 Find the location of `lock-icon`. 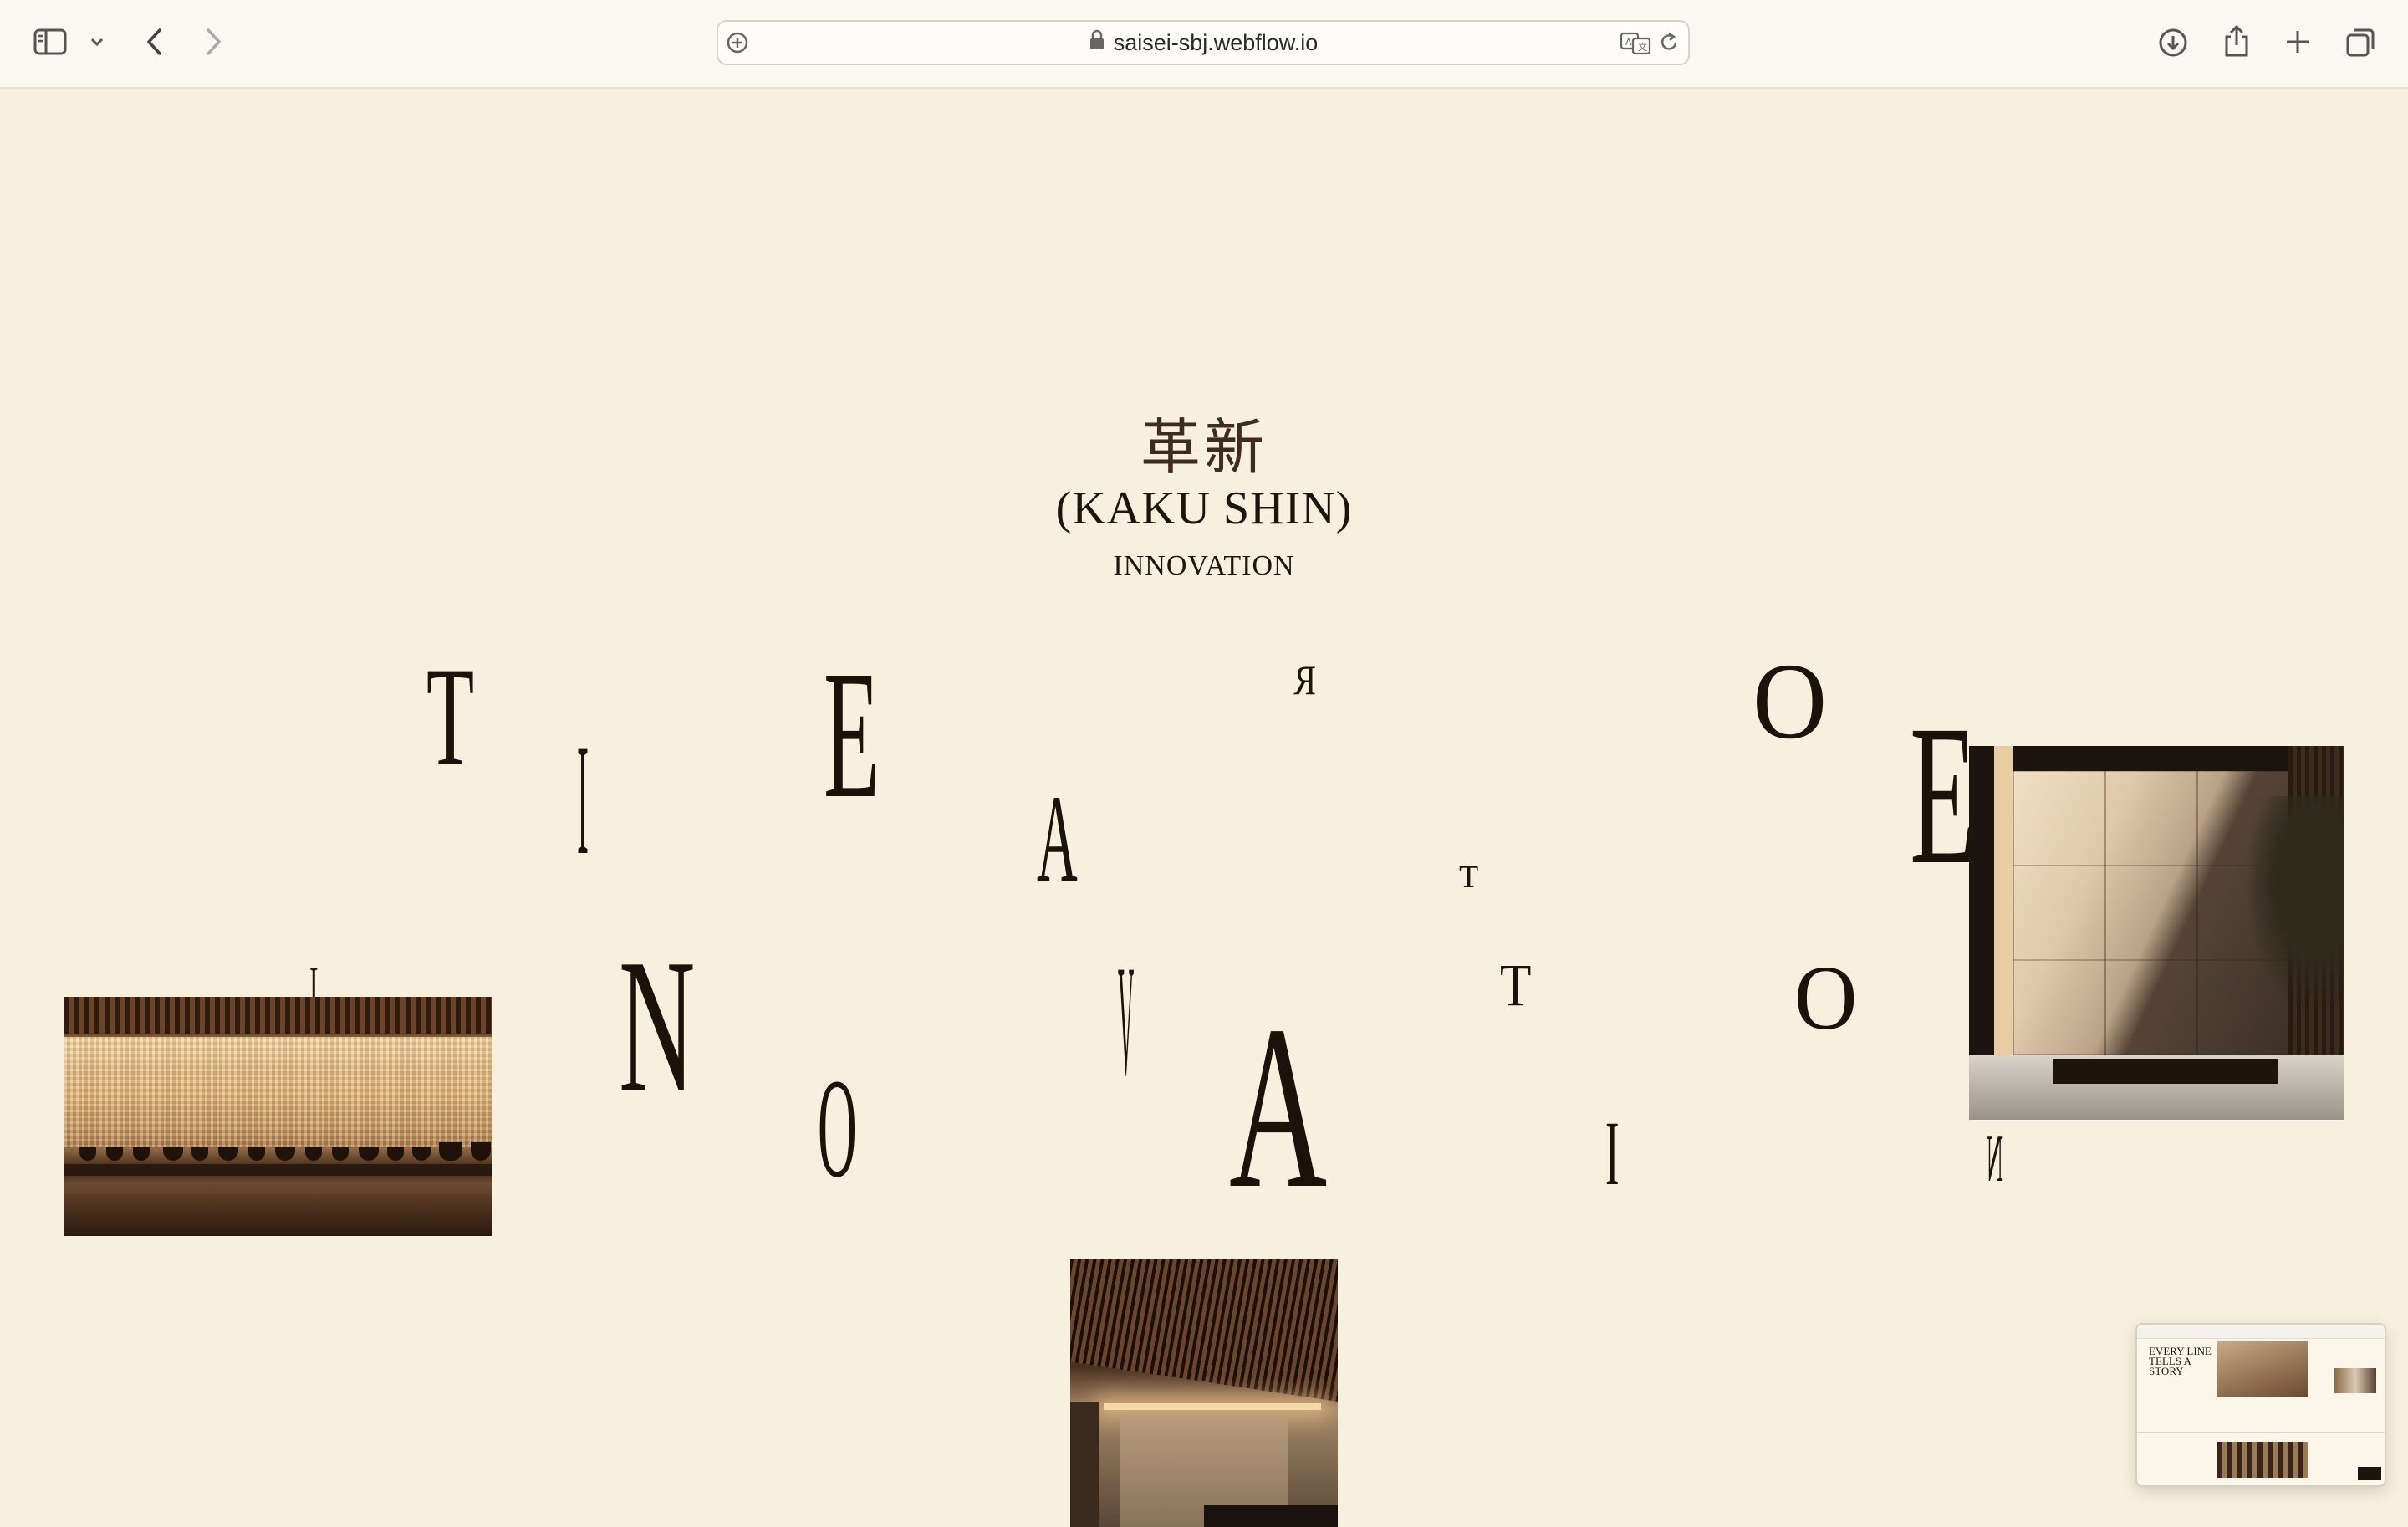

lock-icon is located at coordinates (1097, 43).